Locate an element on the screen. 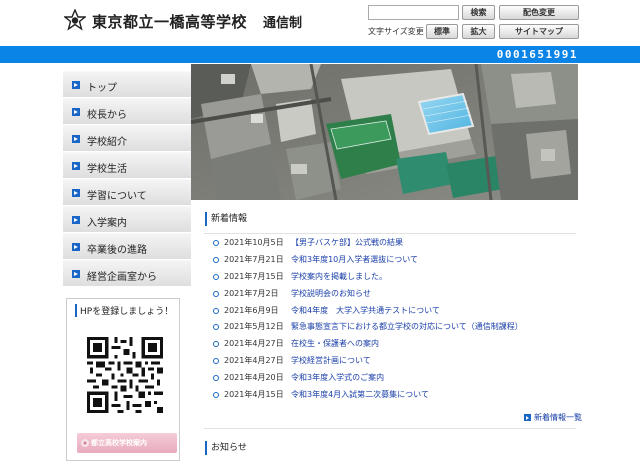 The image size is (640, 461). sidebar-item-top: トップ is located at coordinates (127, 84).